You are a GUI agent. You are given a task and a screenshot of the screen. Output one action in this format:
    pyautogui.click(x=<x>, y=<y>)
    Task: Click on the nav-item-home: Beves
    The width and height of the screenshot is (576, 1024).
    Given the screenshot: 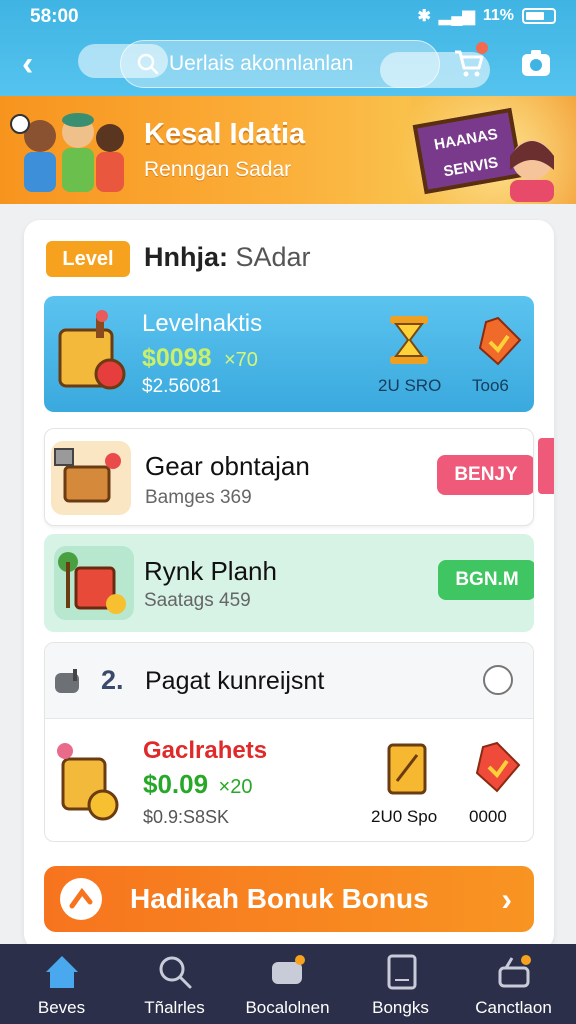 What is the action you would take?
    pyautogui.click(x=61, y=984)
    